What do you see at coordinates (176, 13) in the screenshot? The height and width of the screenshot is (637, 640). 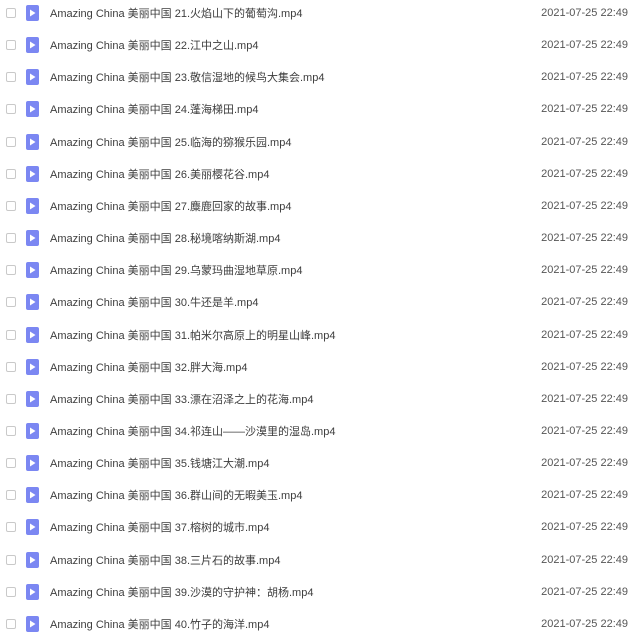 I see `file-name: Amazing China 美丽中国 21.火焰山下的葡萄沟.mp4` at bounding box center [176, 13].